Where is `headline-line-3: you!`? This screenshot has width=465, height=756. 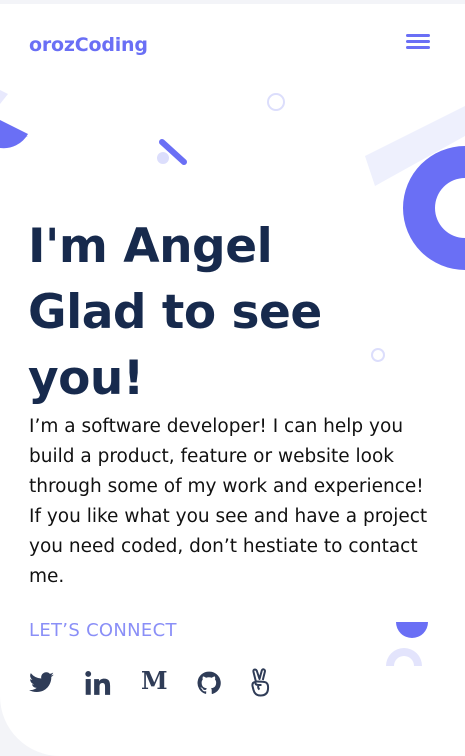
headline-line-3: you! is located at coordinates (86, 378).